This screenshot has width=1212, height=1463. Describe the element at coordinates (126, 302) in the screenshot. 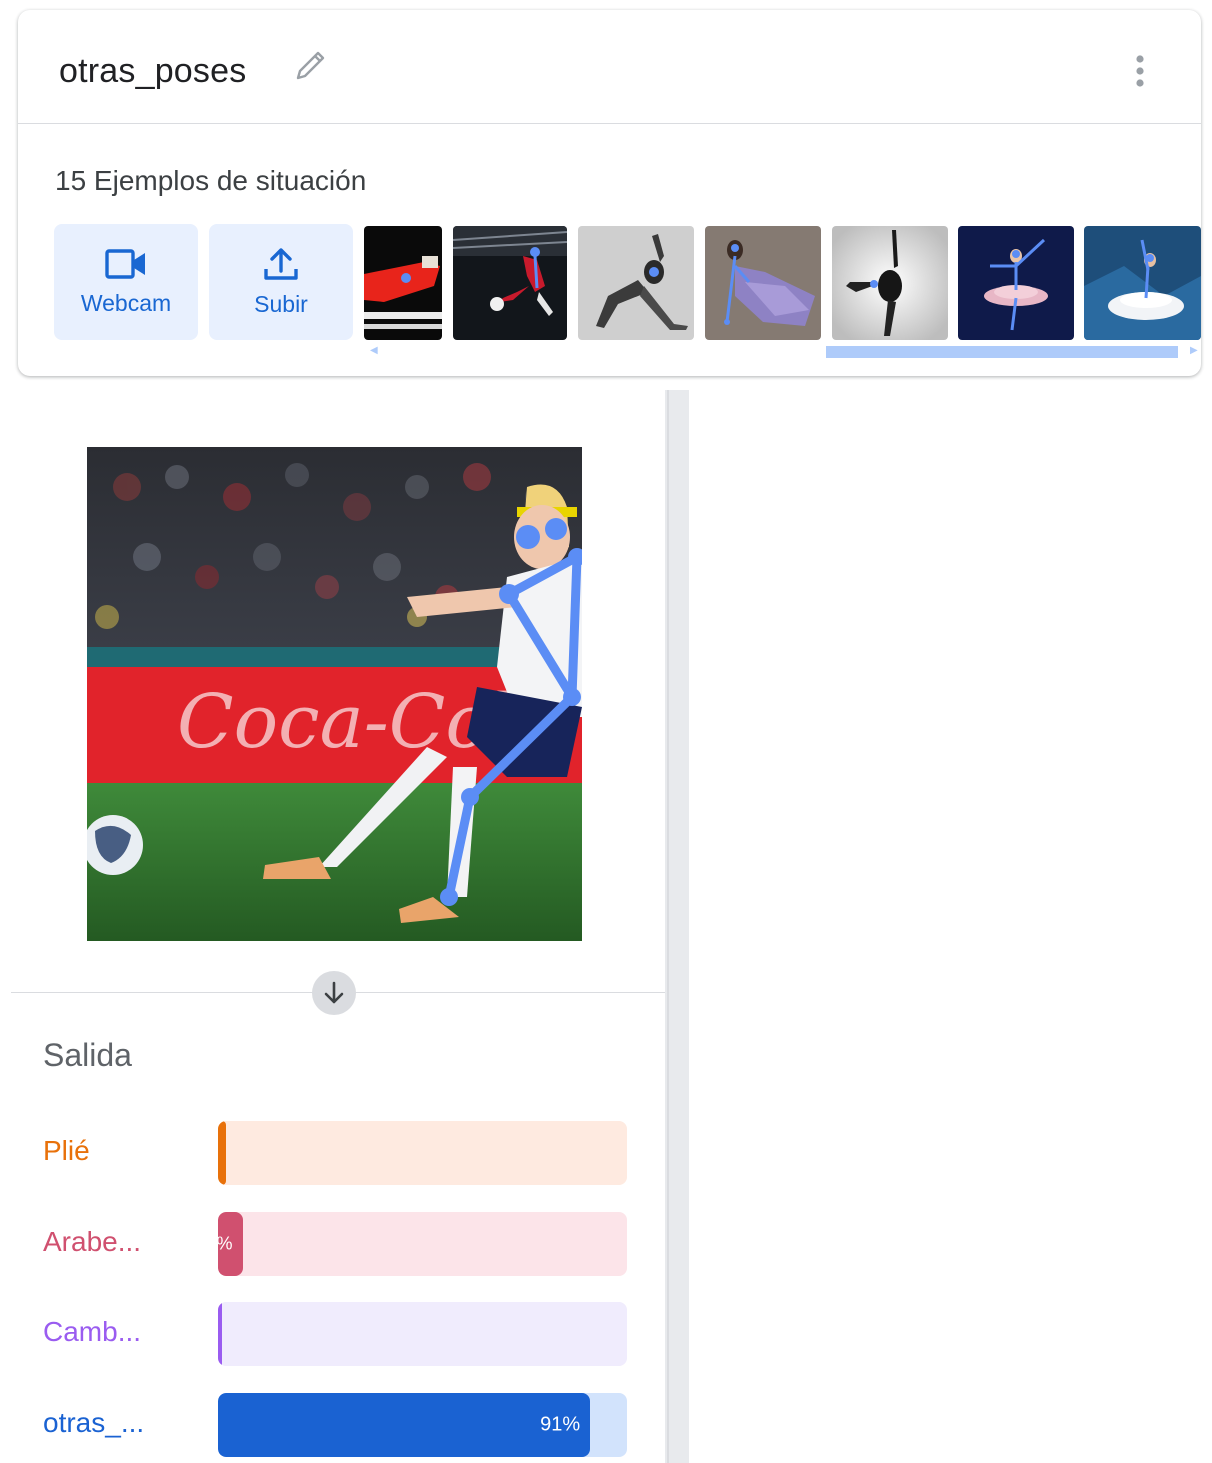

I see `webcam-label: Webcam` at that location.